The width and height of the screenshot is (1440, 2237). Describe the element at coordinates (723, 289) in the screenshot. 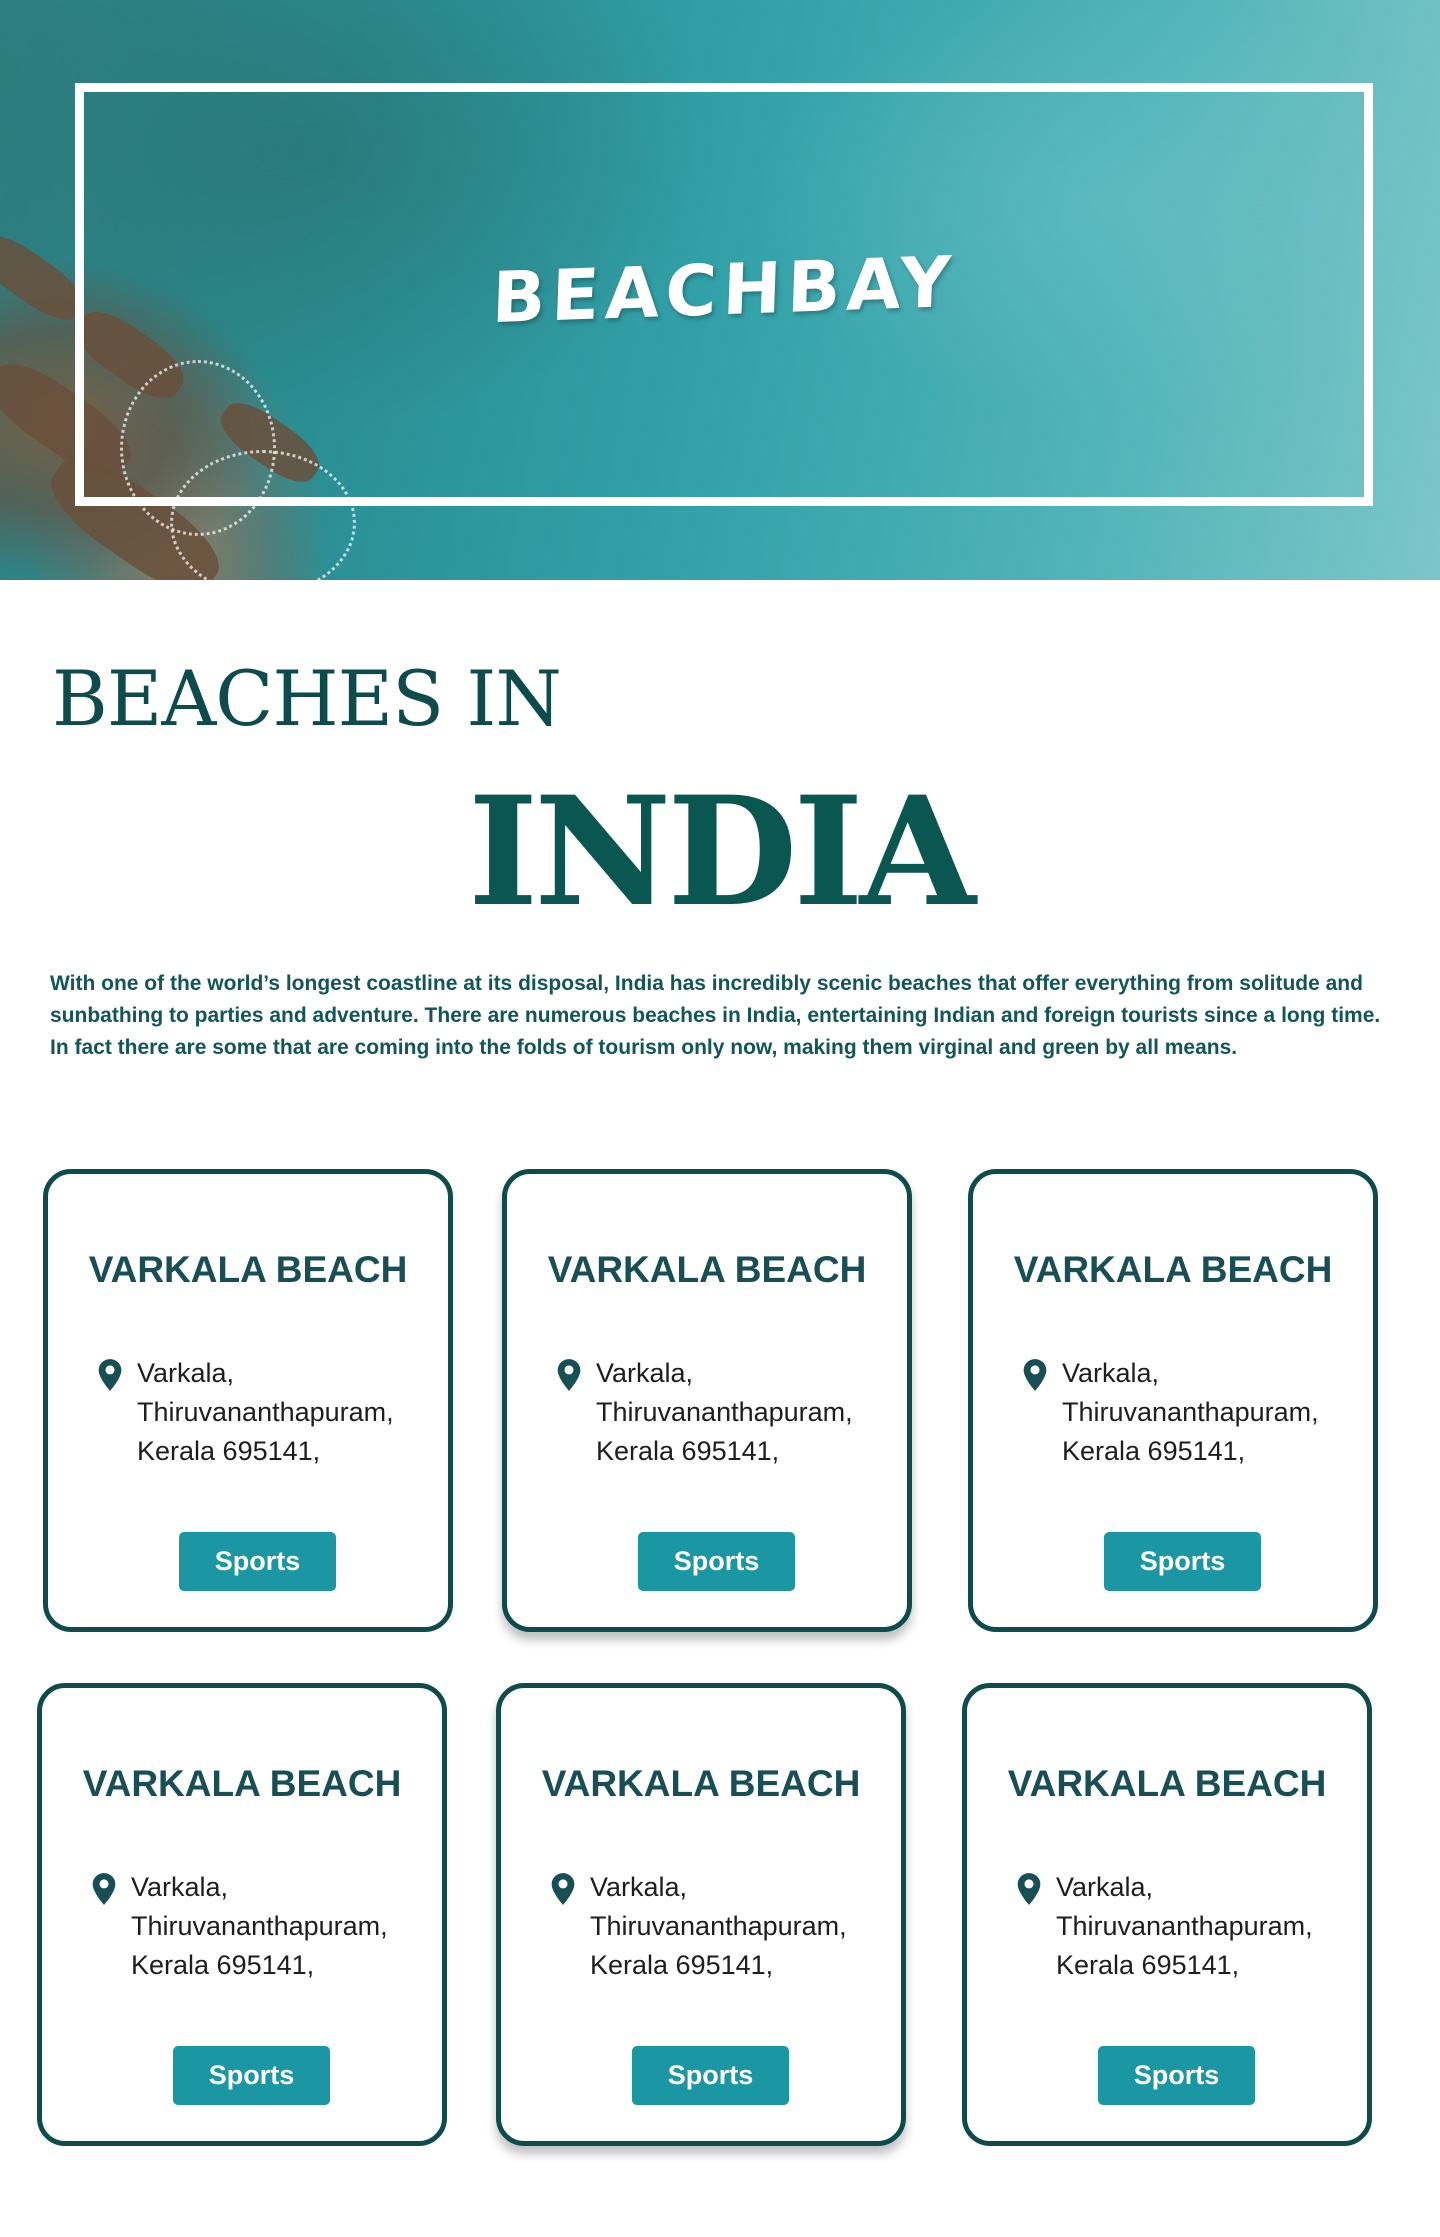

I see `brand-logo: BEACHBAY` at that location.